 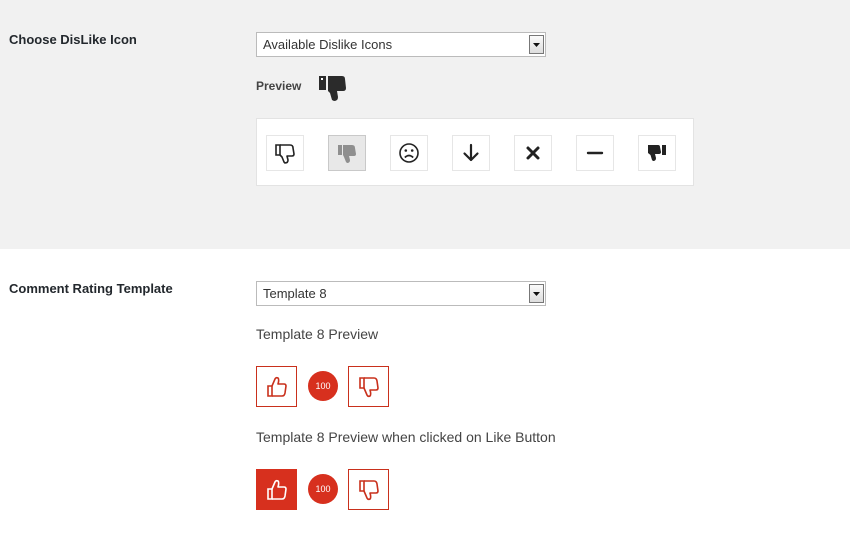 I want to click on rating-count: 100, so click(x=323, y=386).